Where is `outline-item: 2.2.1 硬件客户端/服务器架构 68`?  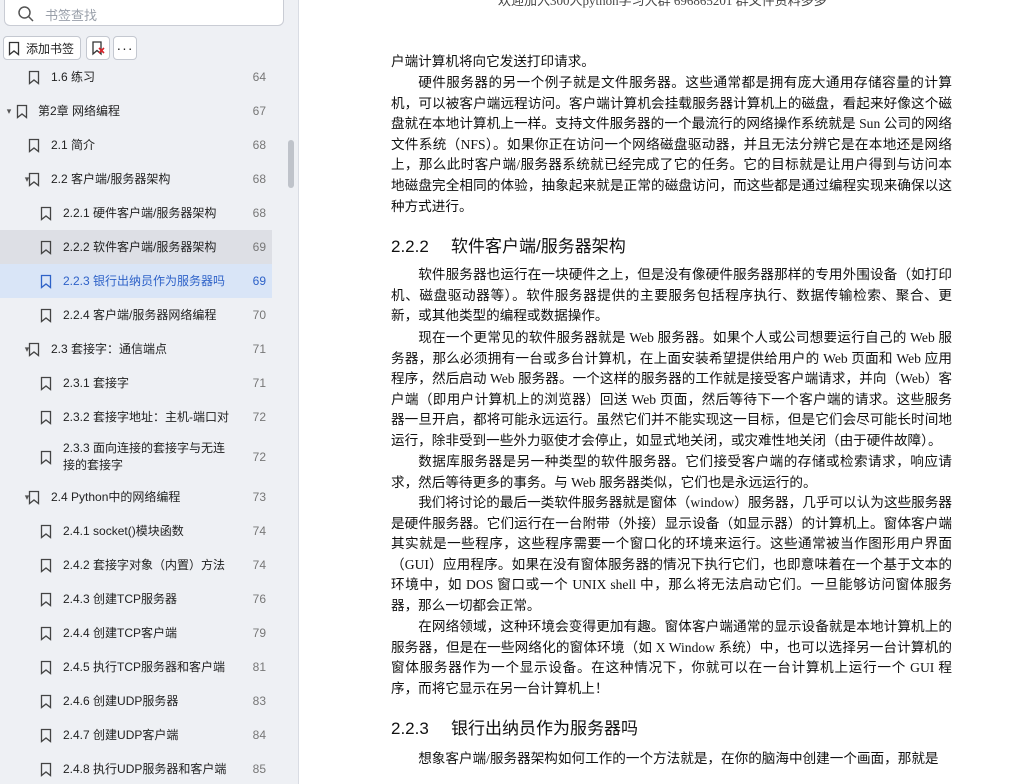
outline-item: 2.2.1 硬件客户端/服务器架构 68 is located at coordinates (136, 213).